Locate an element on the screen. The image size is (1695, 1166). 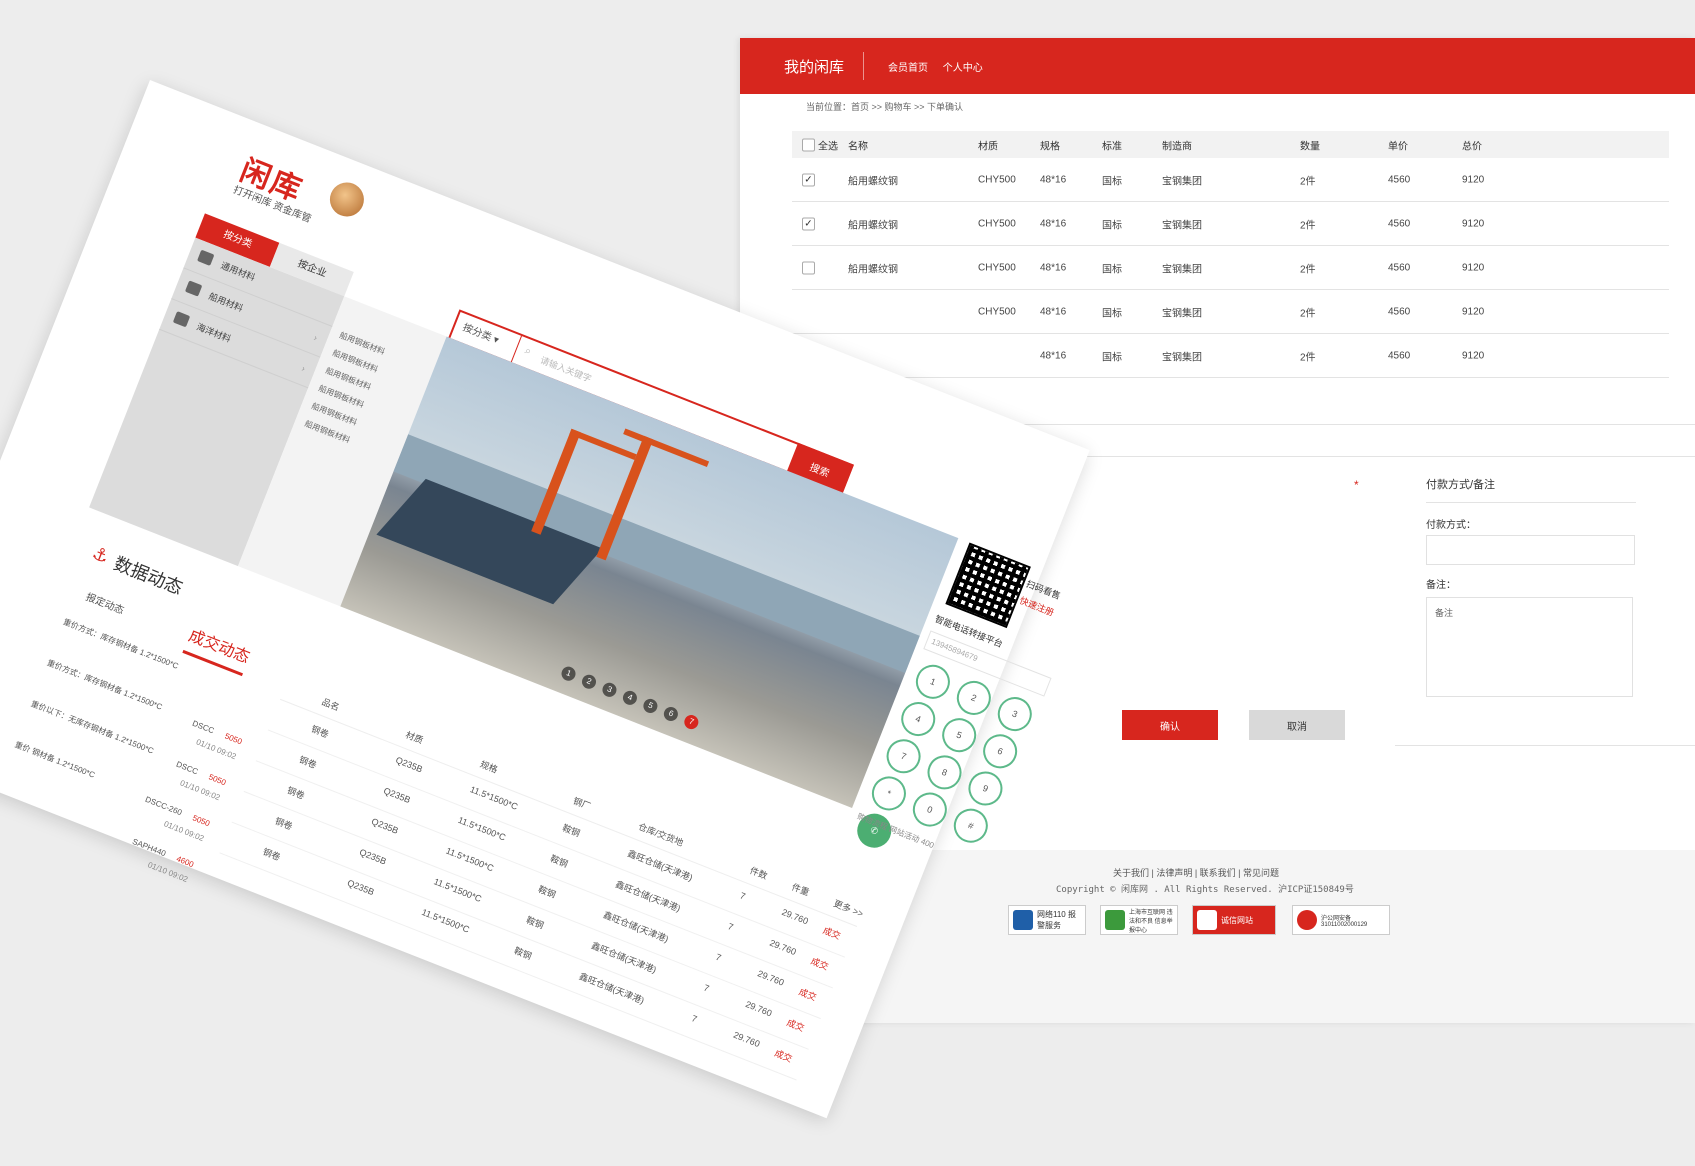
col-spec: 规格 is located at coordinates (489, 767).